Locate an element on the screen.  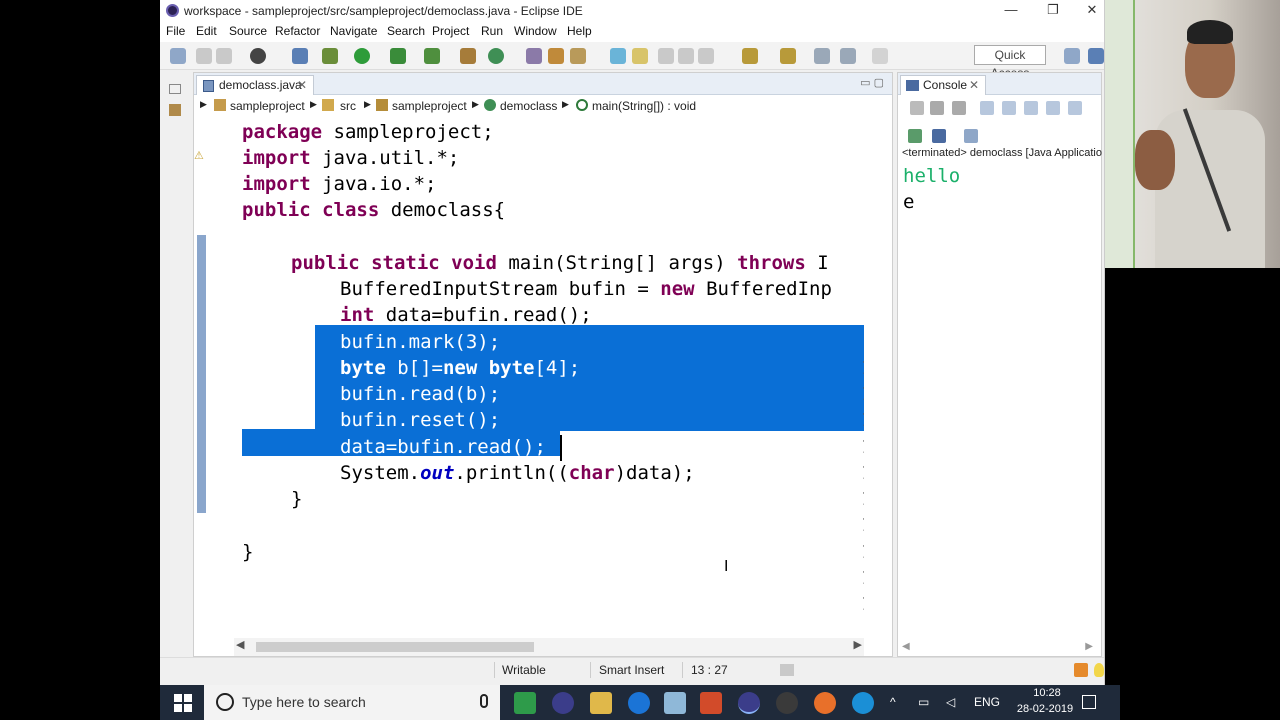
rss-icon is located at coordinates (1081, 670).